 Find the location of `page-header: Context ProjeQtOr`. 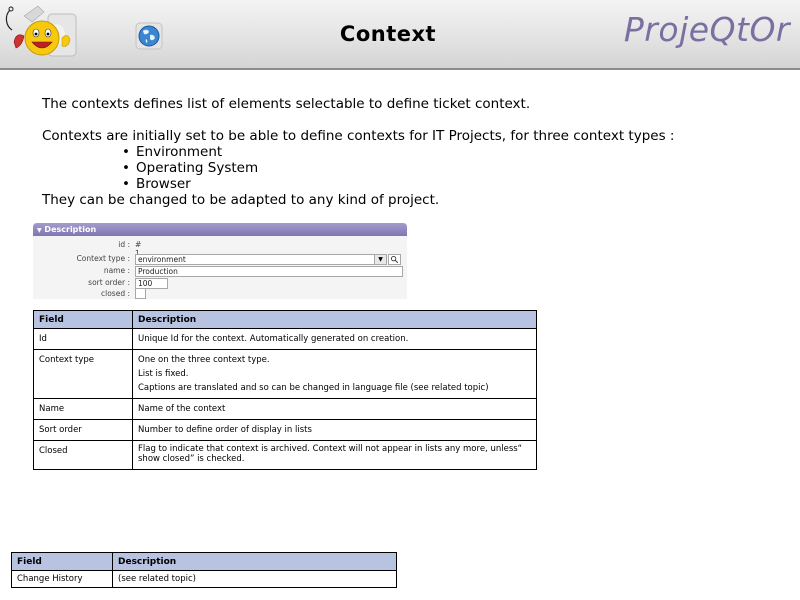

page-header: Context ProjeQtOr is located at coordinates (400, 35).